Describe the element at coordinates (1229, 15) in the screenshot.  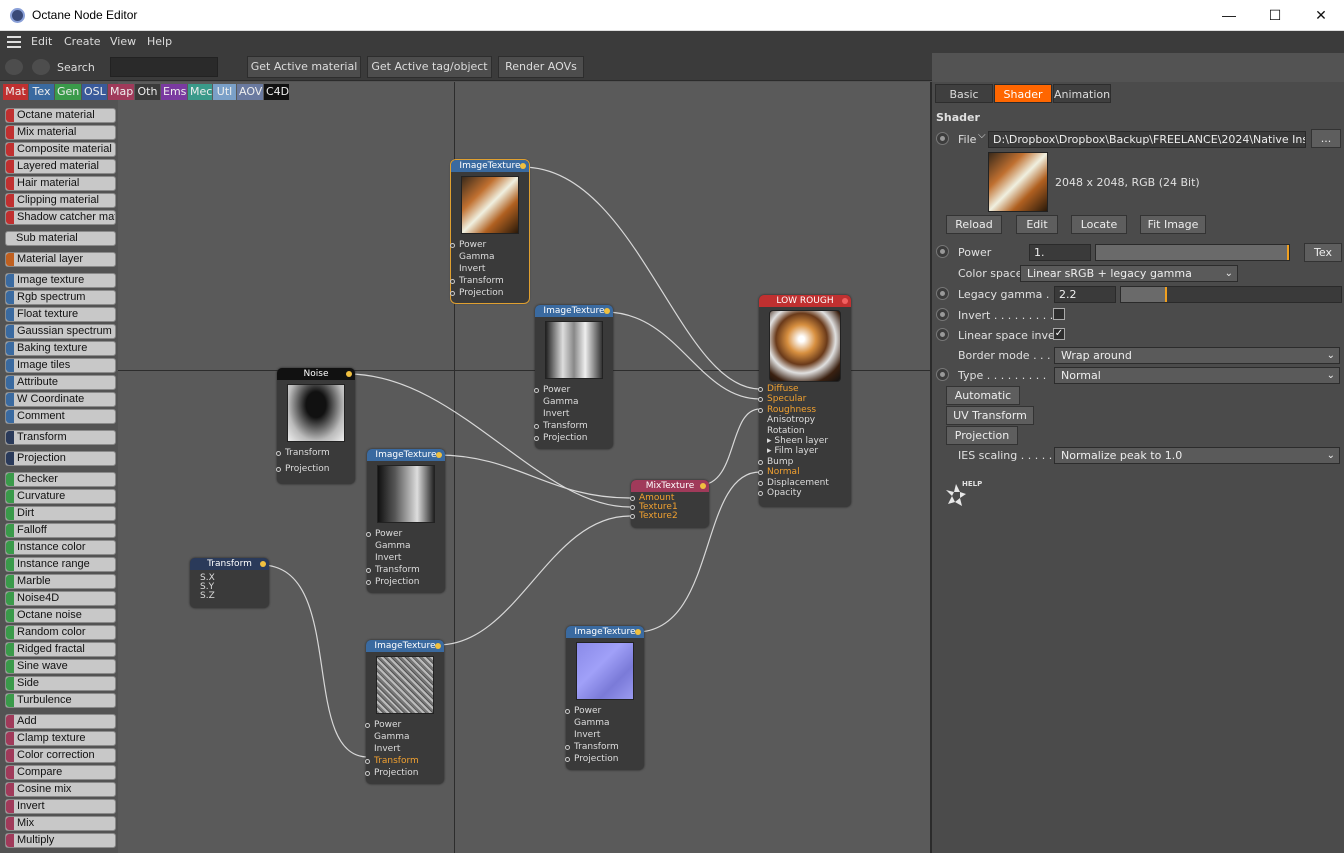
I see `minimize-button: —` at that location.